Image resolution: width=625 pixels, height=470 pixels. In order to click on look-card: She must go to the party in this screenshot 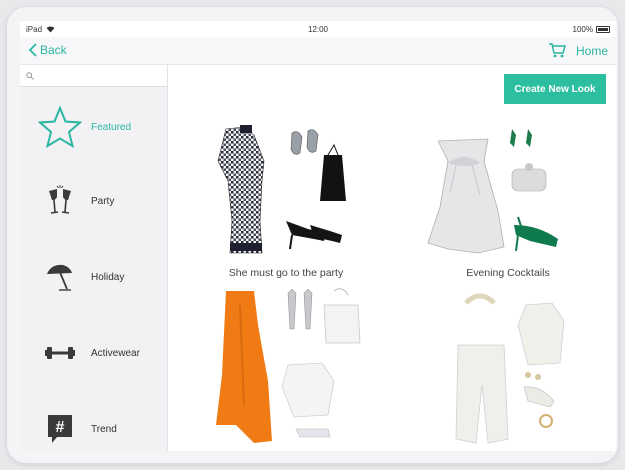, I will do `click(286, 200)`.